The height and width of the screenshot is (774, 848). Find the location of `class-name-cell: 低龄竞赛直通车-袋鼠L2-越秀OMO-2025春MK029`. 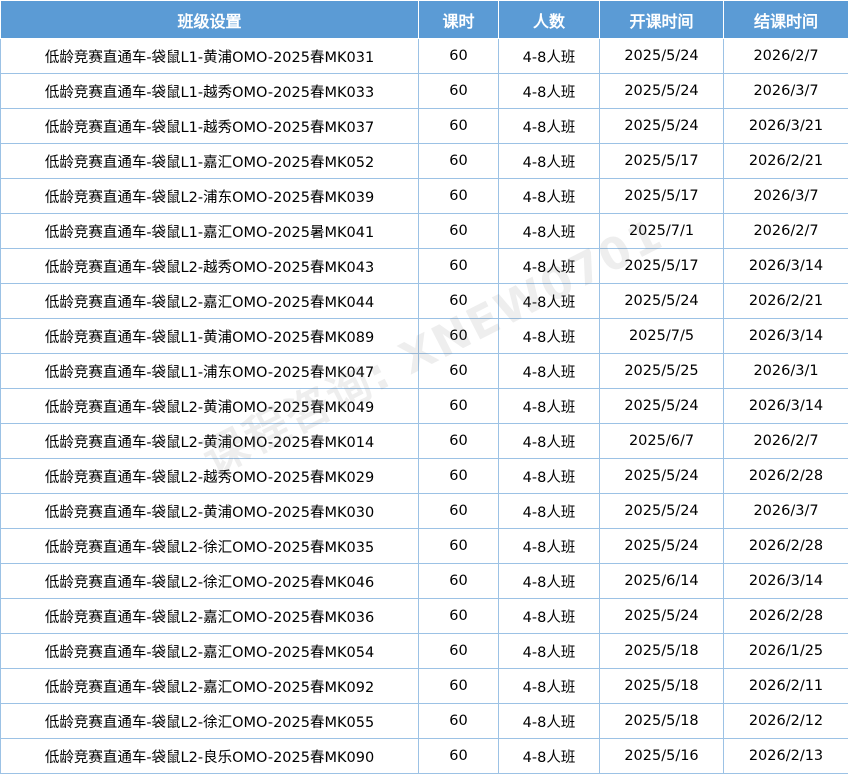

class-name-cell: 低龄竞赛直通车-袋鼠L2-越秀OMO-2025春MK029 is located at coordinates (209, 476).